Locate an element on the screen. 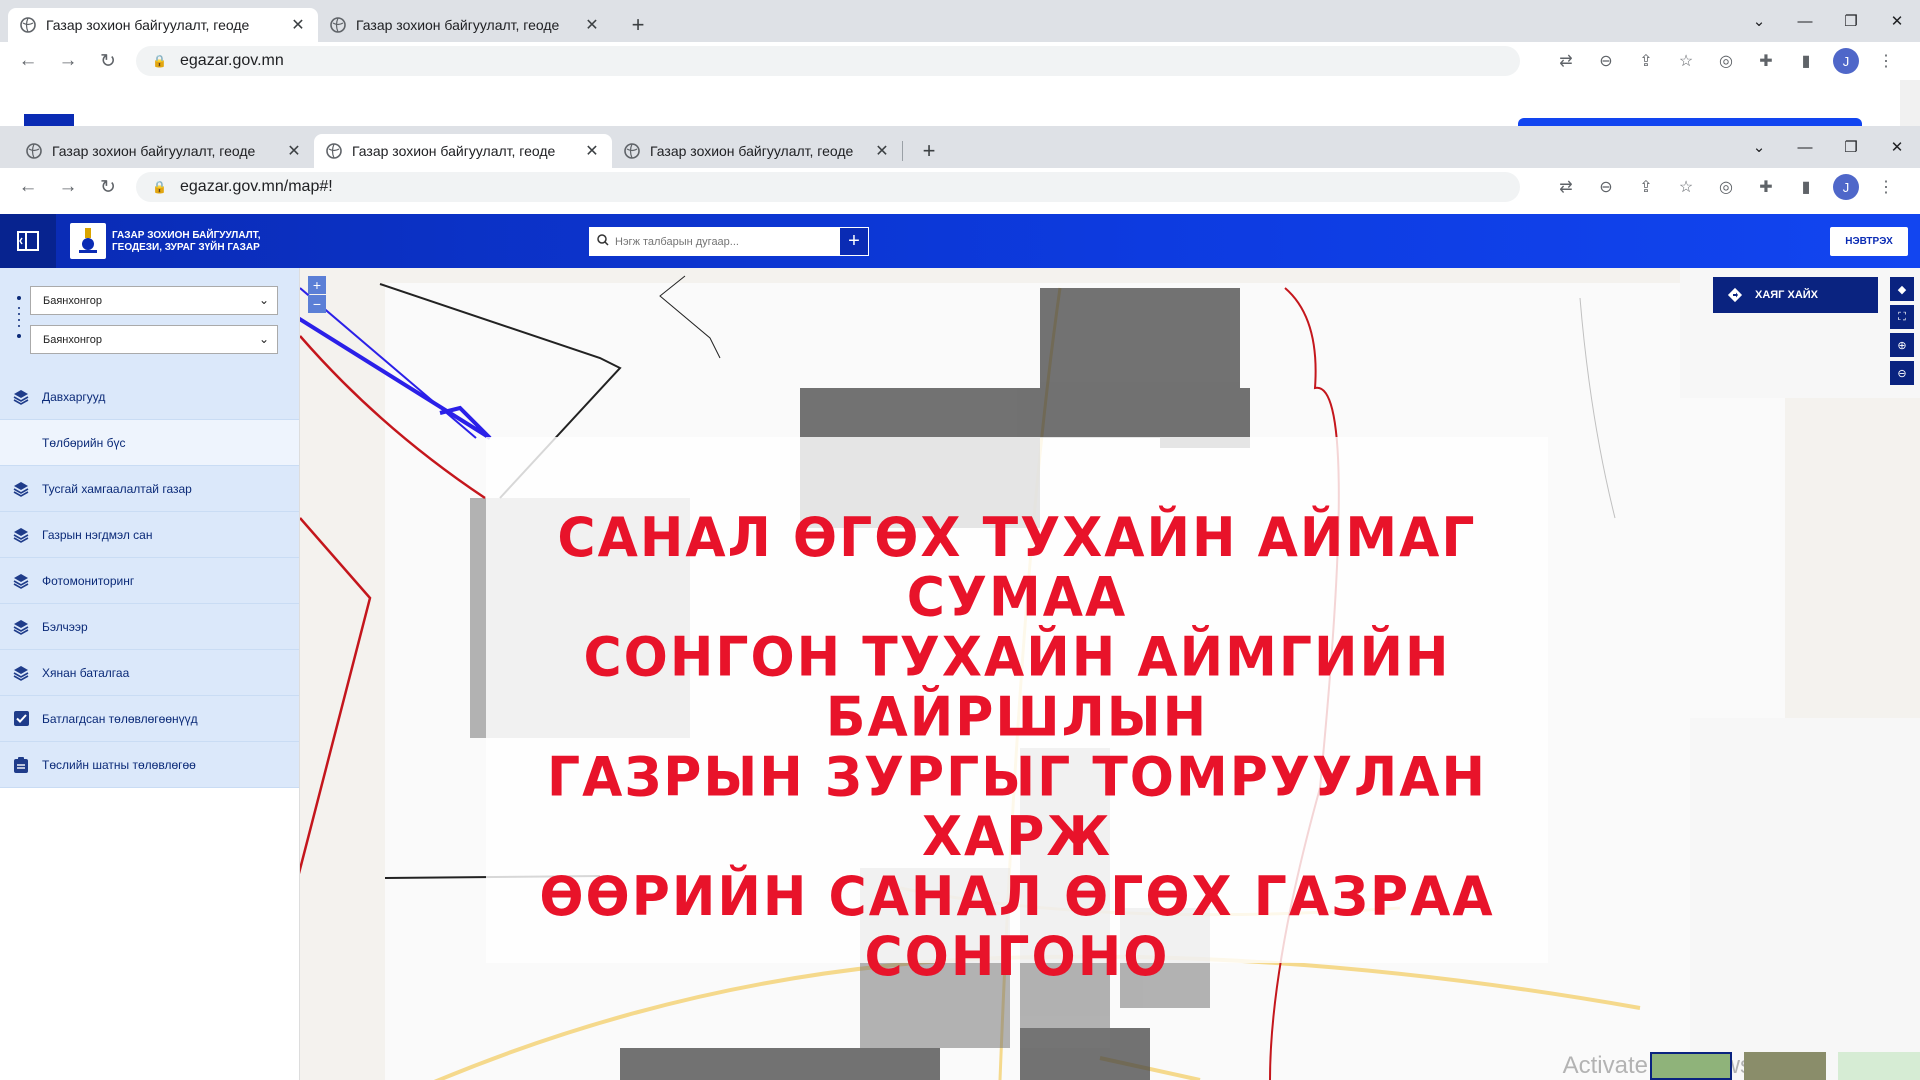 This screenshot has width=1920, height=1080. sidebar-item-approved-plans: Батлагдсан төлөвлөгөөнүүд is located at coordinates (149, 719).